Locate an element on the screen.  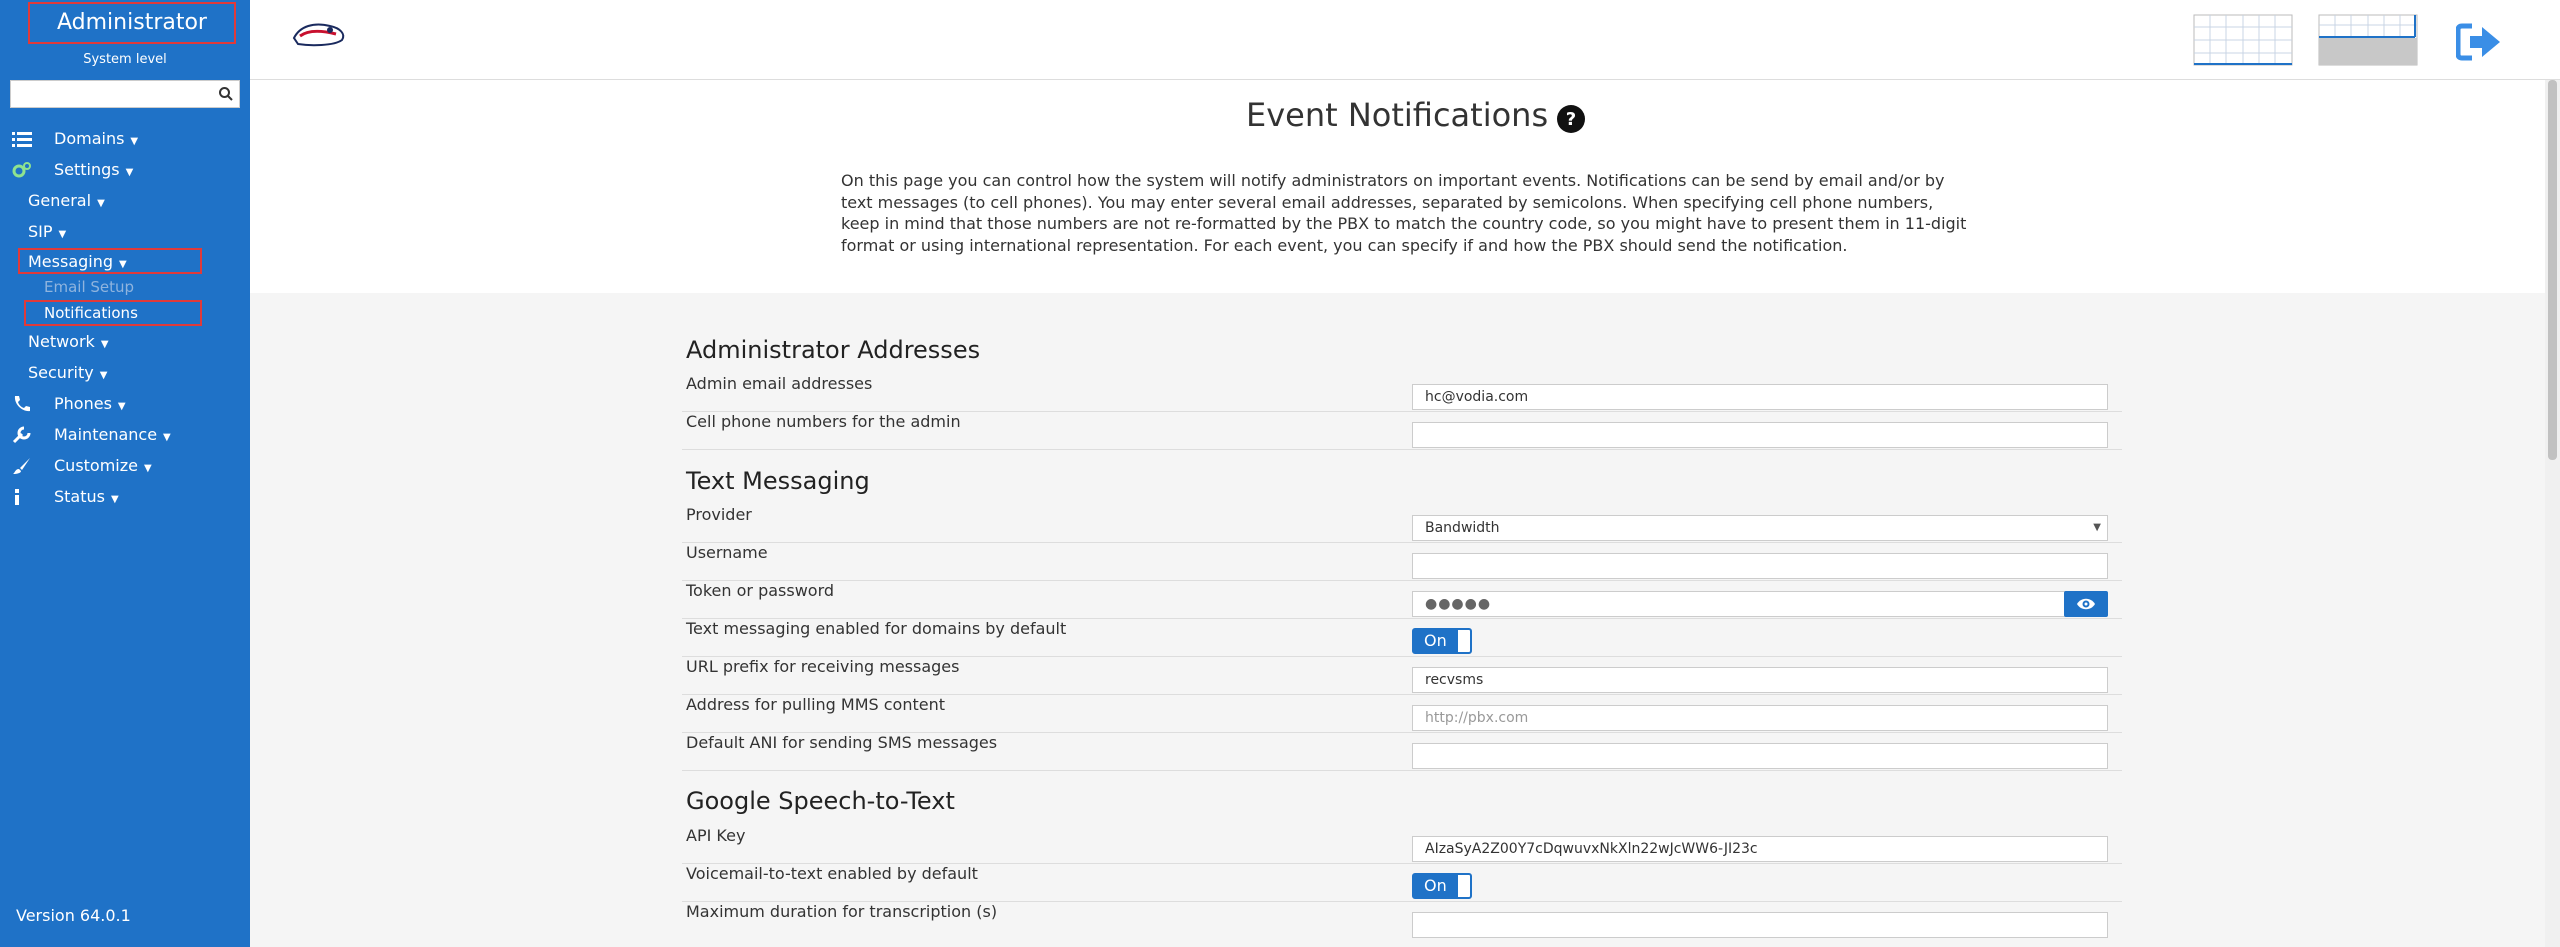
admin-email-row: Admin email addresses hc@vodia.com is located at coordinates (1402, 393).